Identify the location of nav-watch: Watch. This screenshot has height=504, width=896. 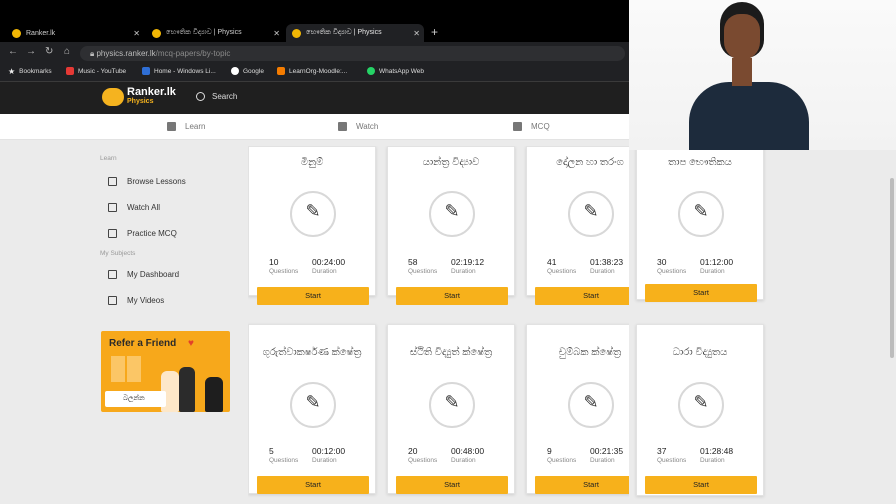
(358, 126).